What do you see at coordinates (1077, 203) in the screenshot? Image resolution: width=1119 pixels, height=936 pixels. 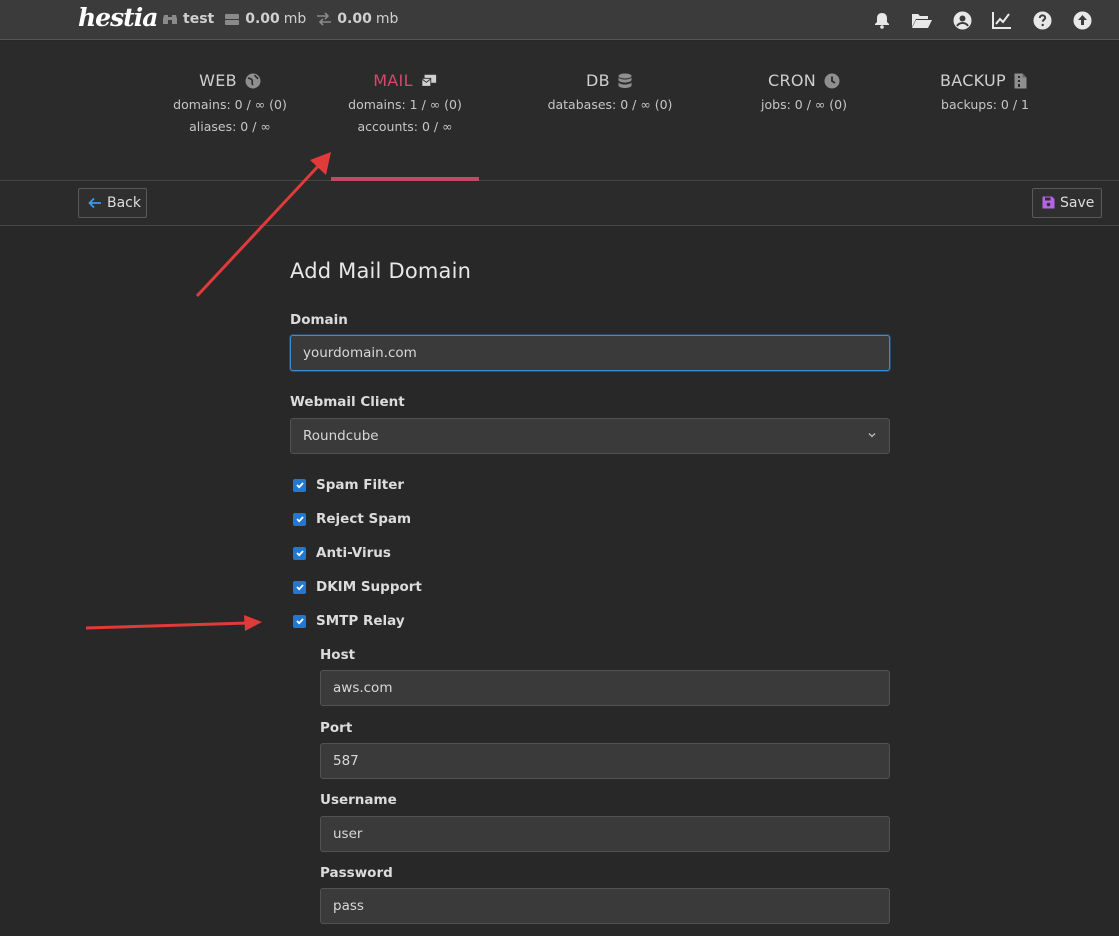 I see `save-button-label: Save` at bounding box center [1077, 203].